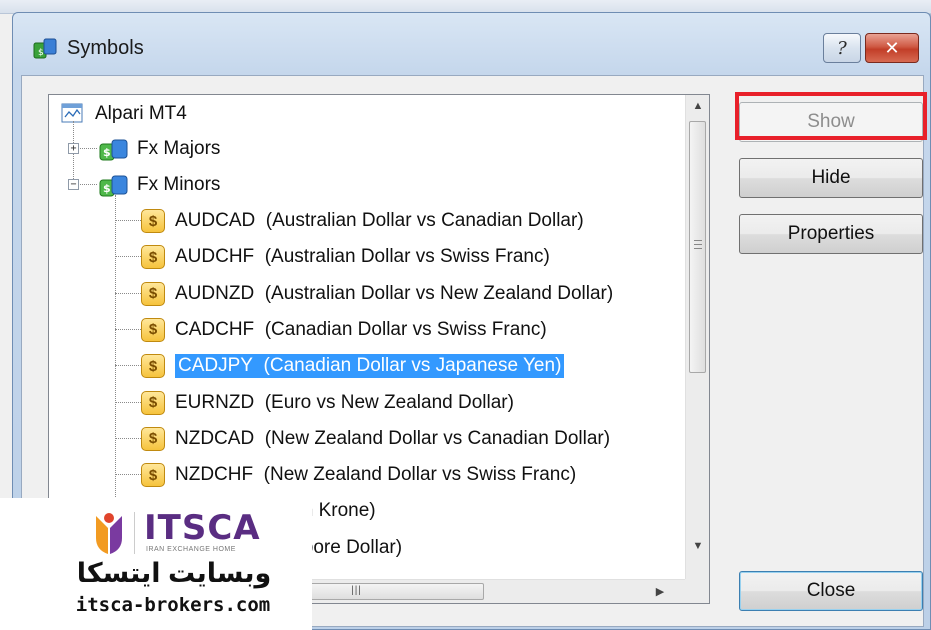 This screenshot has width=931, height=630. I want to click on help-button: ?, so click(842, 48).